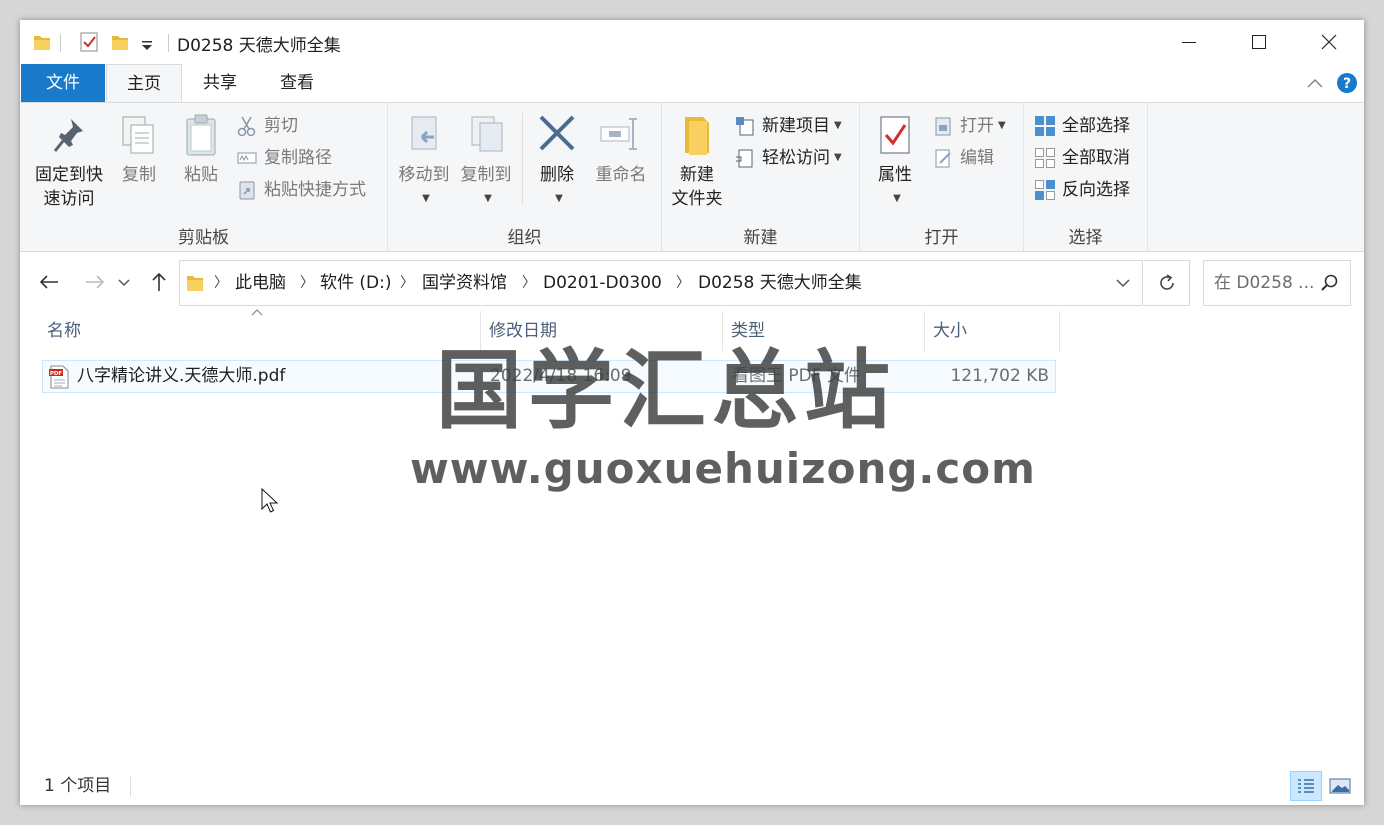 The width and height of the screenshot is (1384, 825). What do you see at coordinates (69, 175) in the screenshot?
I see `pin-label-1: 固定到快` at bounding box center [69, 175].